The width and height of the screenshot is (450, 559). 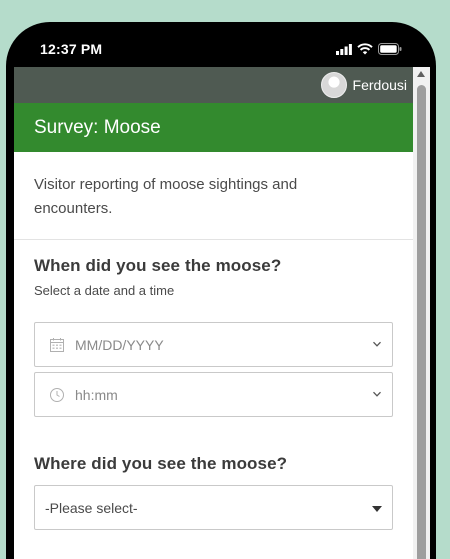 I want to click on question-where-title: Where did you see the moose?, so click(x=161, y=463).